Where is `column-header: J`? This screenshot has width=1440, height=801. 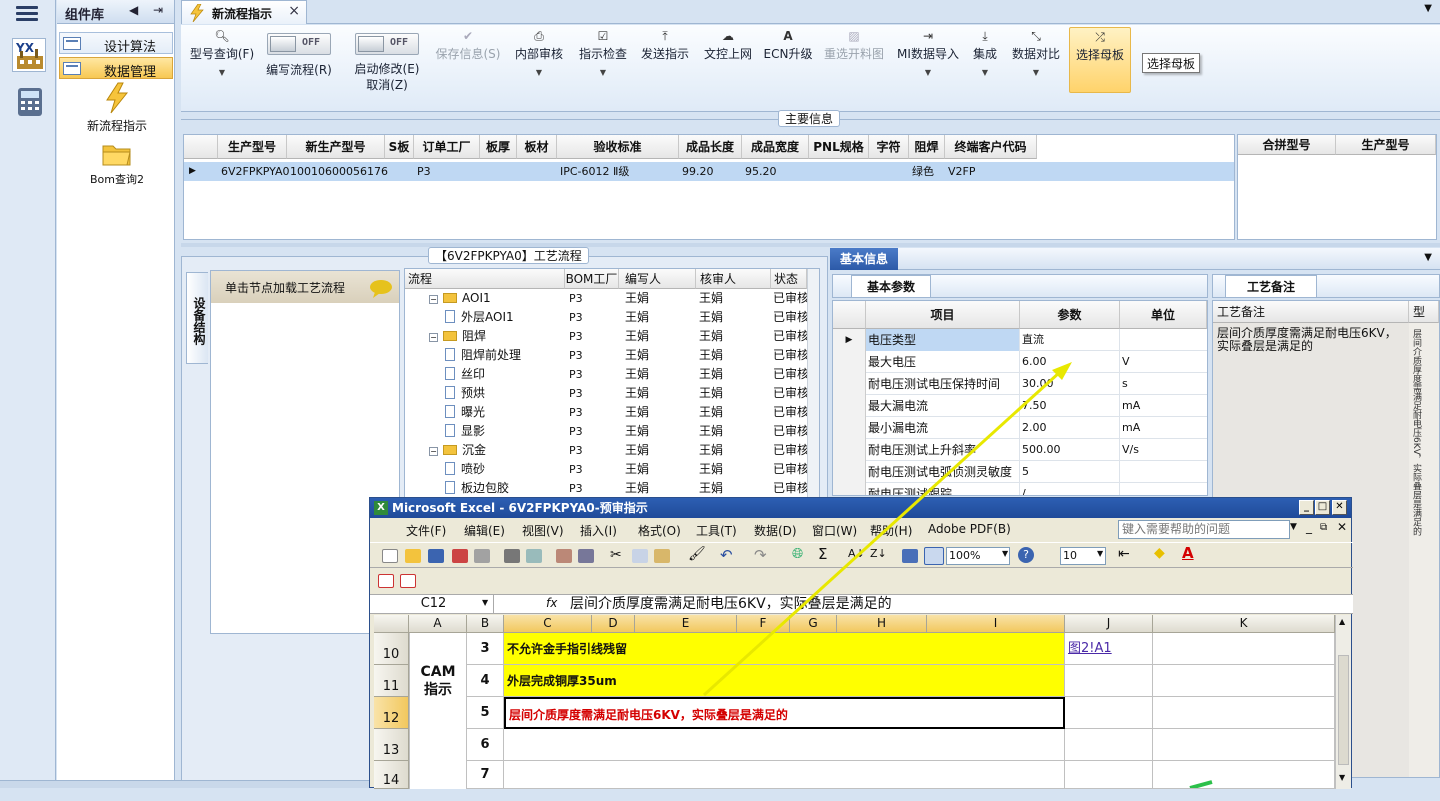
column-header: J is located at coordinates (1109, 624).